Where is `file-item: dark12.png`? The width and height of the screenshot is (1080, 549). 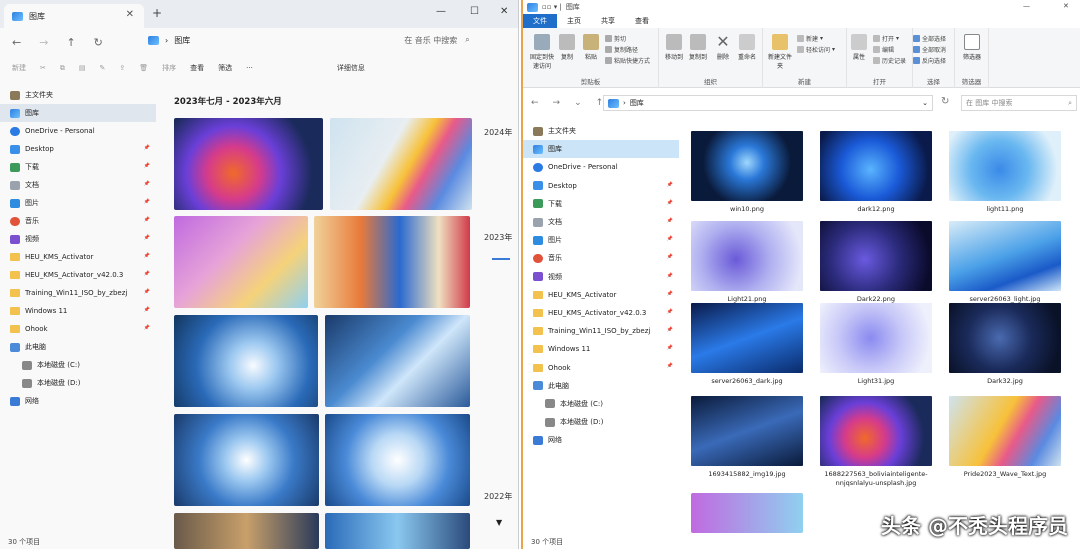 file-item: dark12.png is located at coordinates (876, 172).